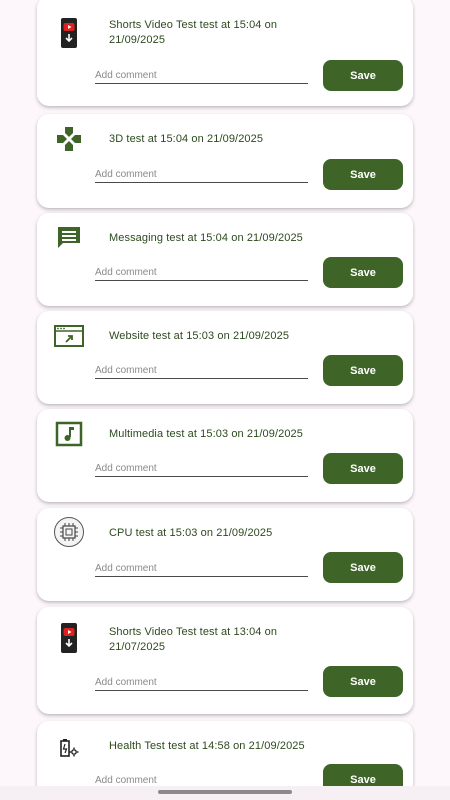 The image size is (450, 800). I want to click on message-icon, so click(69, 238).